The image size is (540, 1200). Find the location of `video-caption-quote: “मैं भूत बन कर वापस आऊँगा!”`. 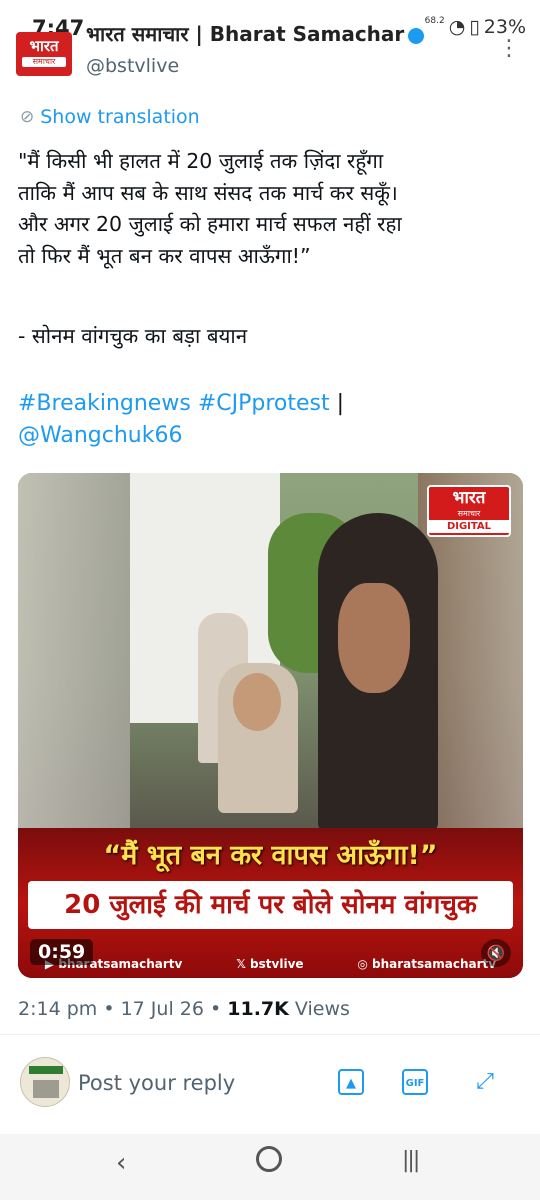

video-caption-quote: “मैं भूत बन कर वापस आऊँगा!” is located at coordinates (270, 855).